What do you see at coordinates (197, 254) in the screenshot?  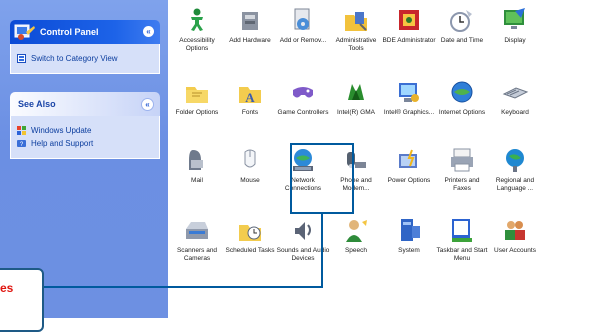 I see `cp-item-label: Scanners and Cameras` at bounding box center [197, 254].